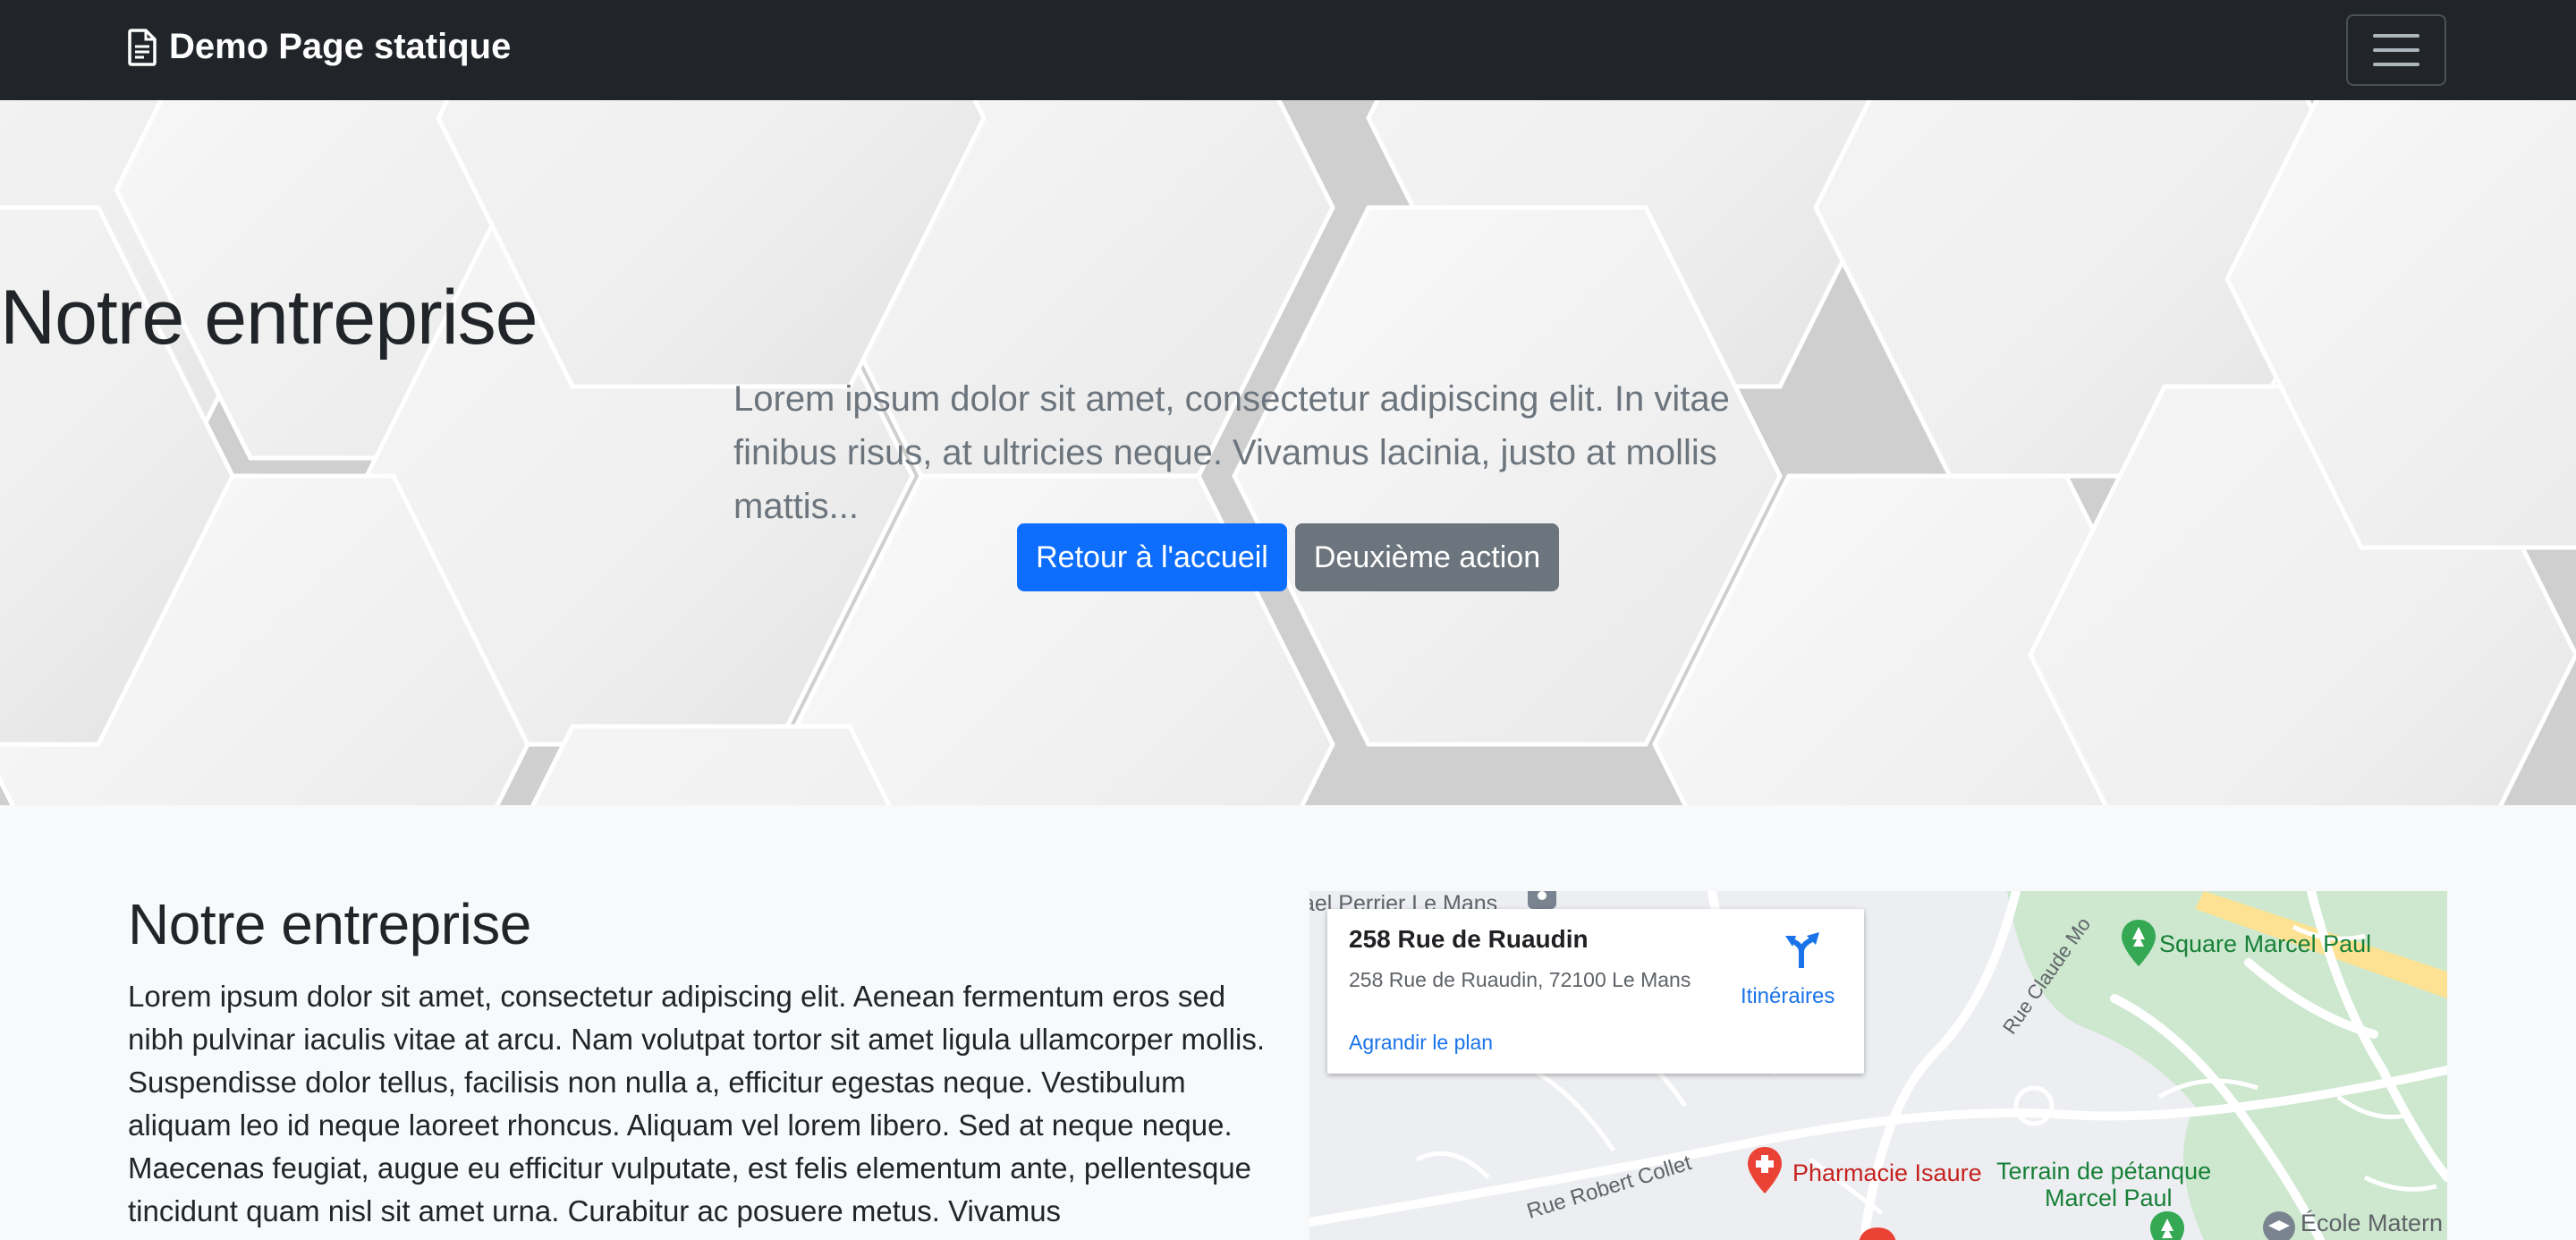  I want to click on second-action-button: Deuxième action, so click(1427, 557).